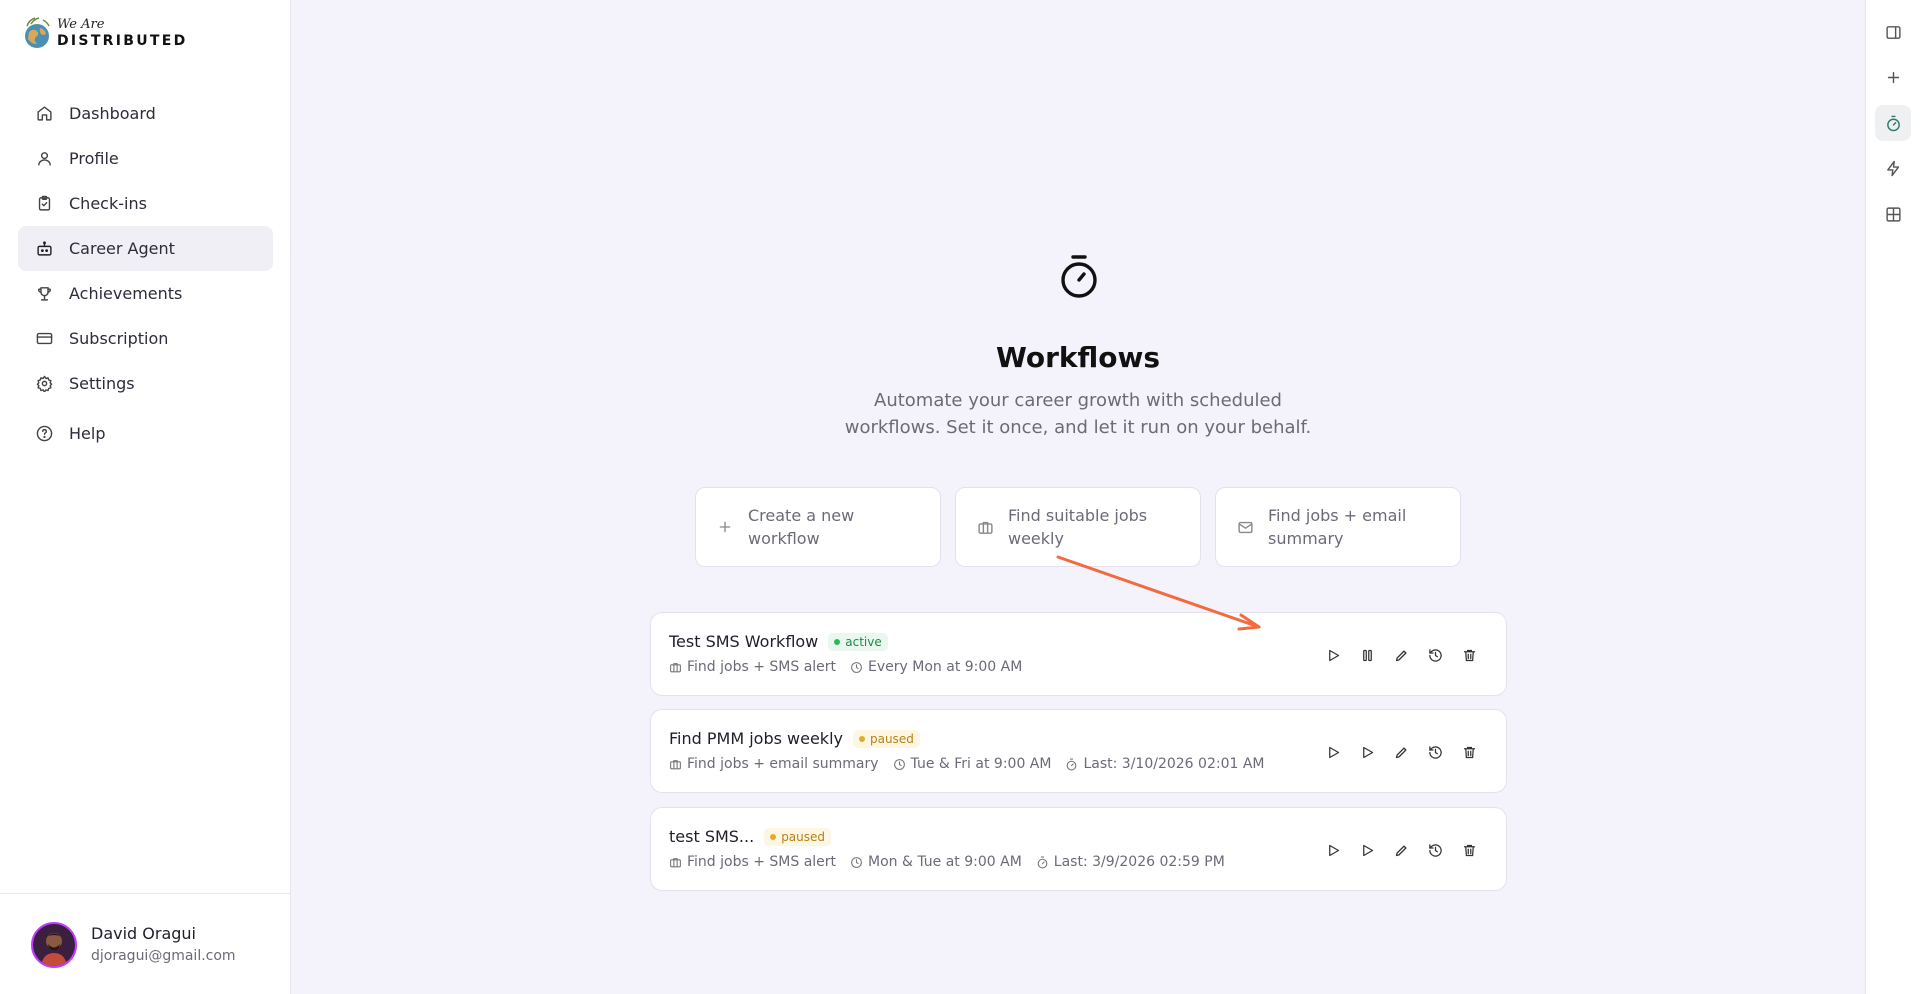 The width and height of the screenshot is (1920, 994). I want to click on gear-icon, so click(44, 384).